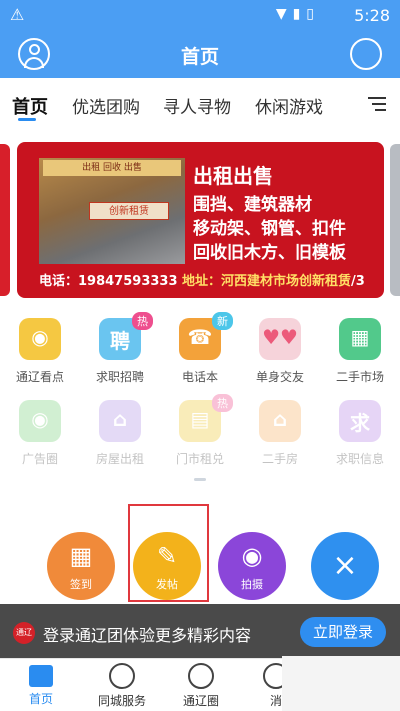 This screenshot has height=711, width=400. What do you see at coordinates (168, 553) in the screenshot?
I see `highlight-box` at bounding box center [168, 553].